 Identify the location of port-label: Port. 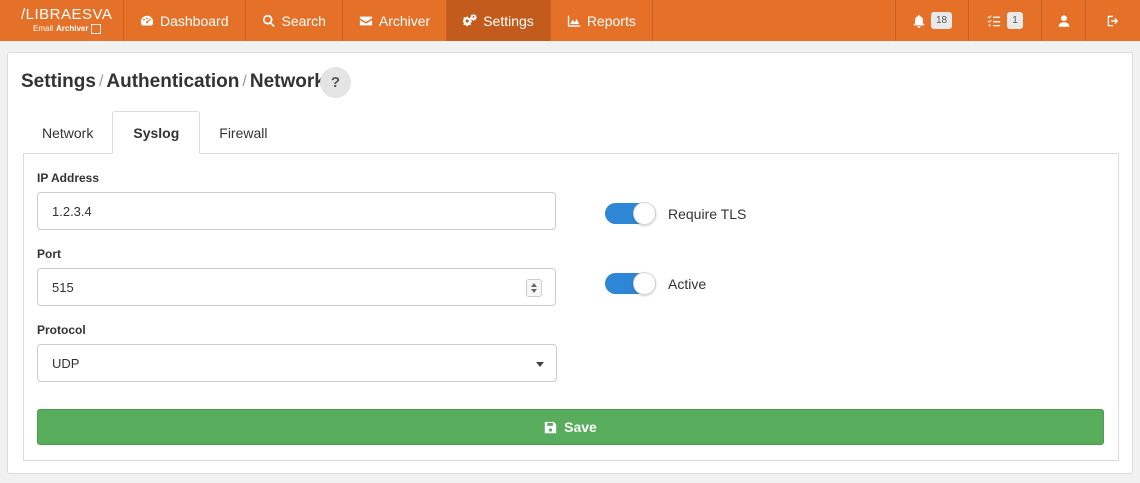
(49, 254).